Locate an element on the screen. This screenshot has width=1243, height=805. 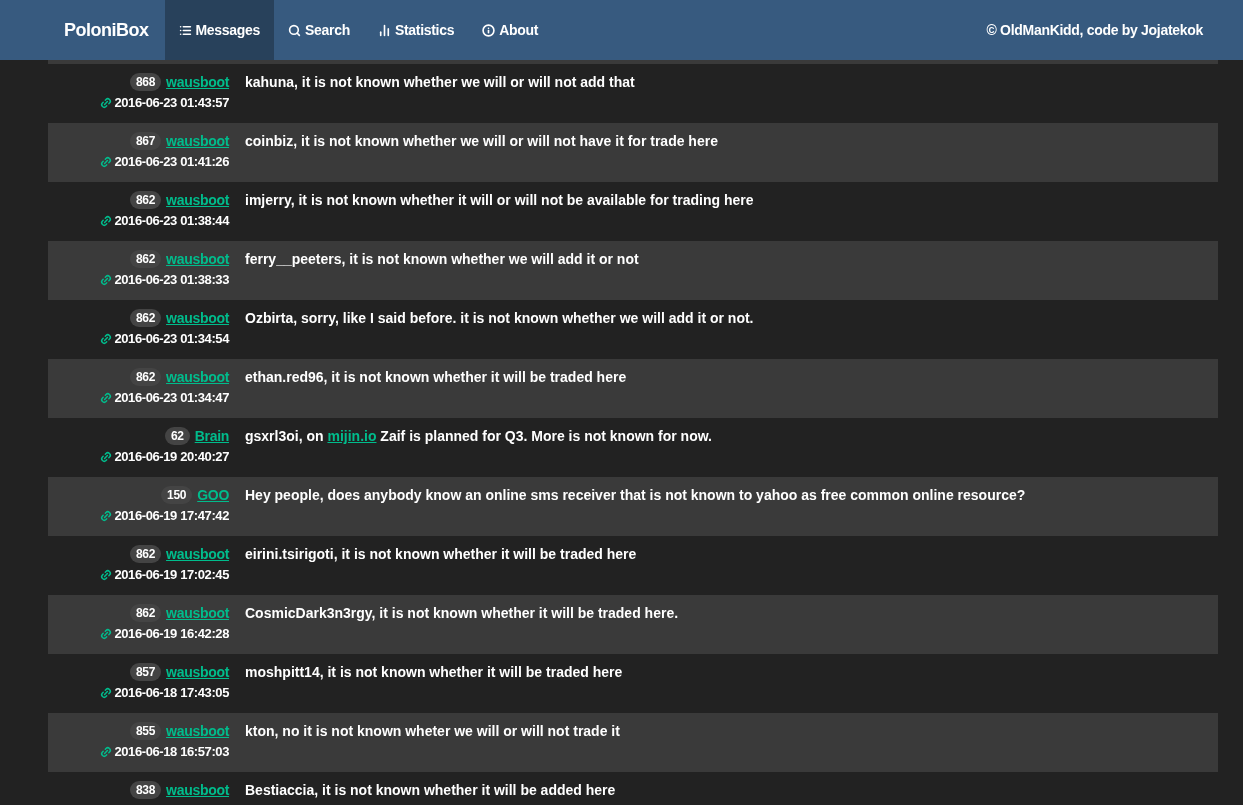
message-count: 838 is located at coordinates (145, 790).